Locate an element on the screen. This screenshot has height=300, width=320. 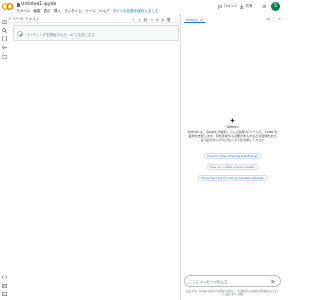
cell-placeholder: コーディングを開始するか、AI で生成します。 is located at coordinates (62, 34).